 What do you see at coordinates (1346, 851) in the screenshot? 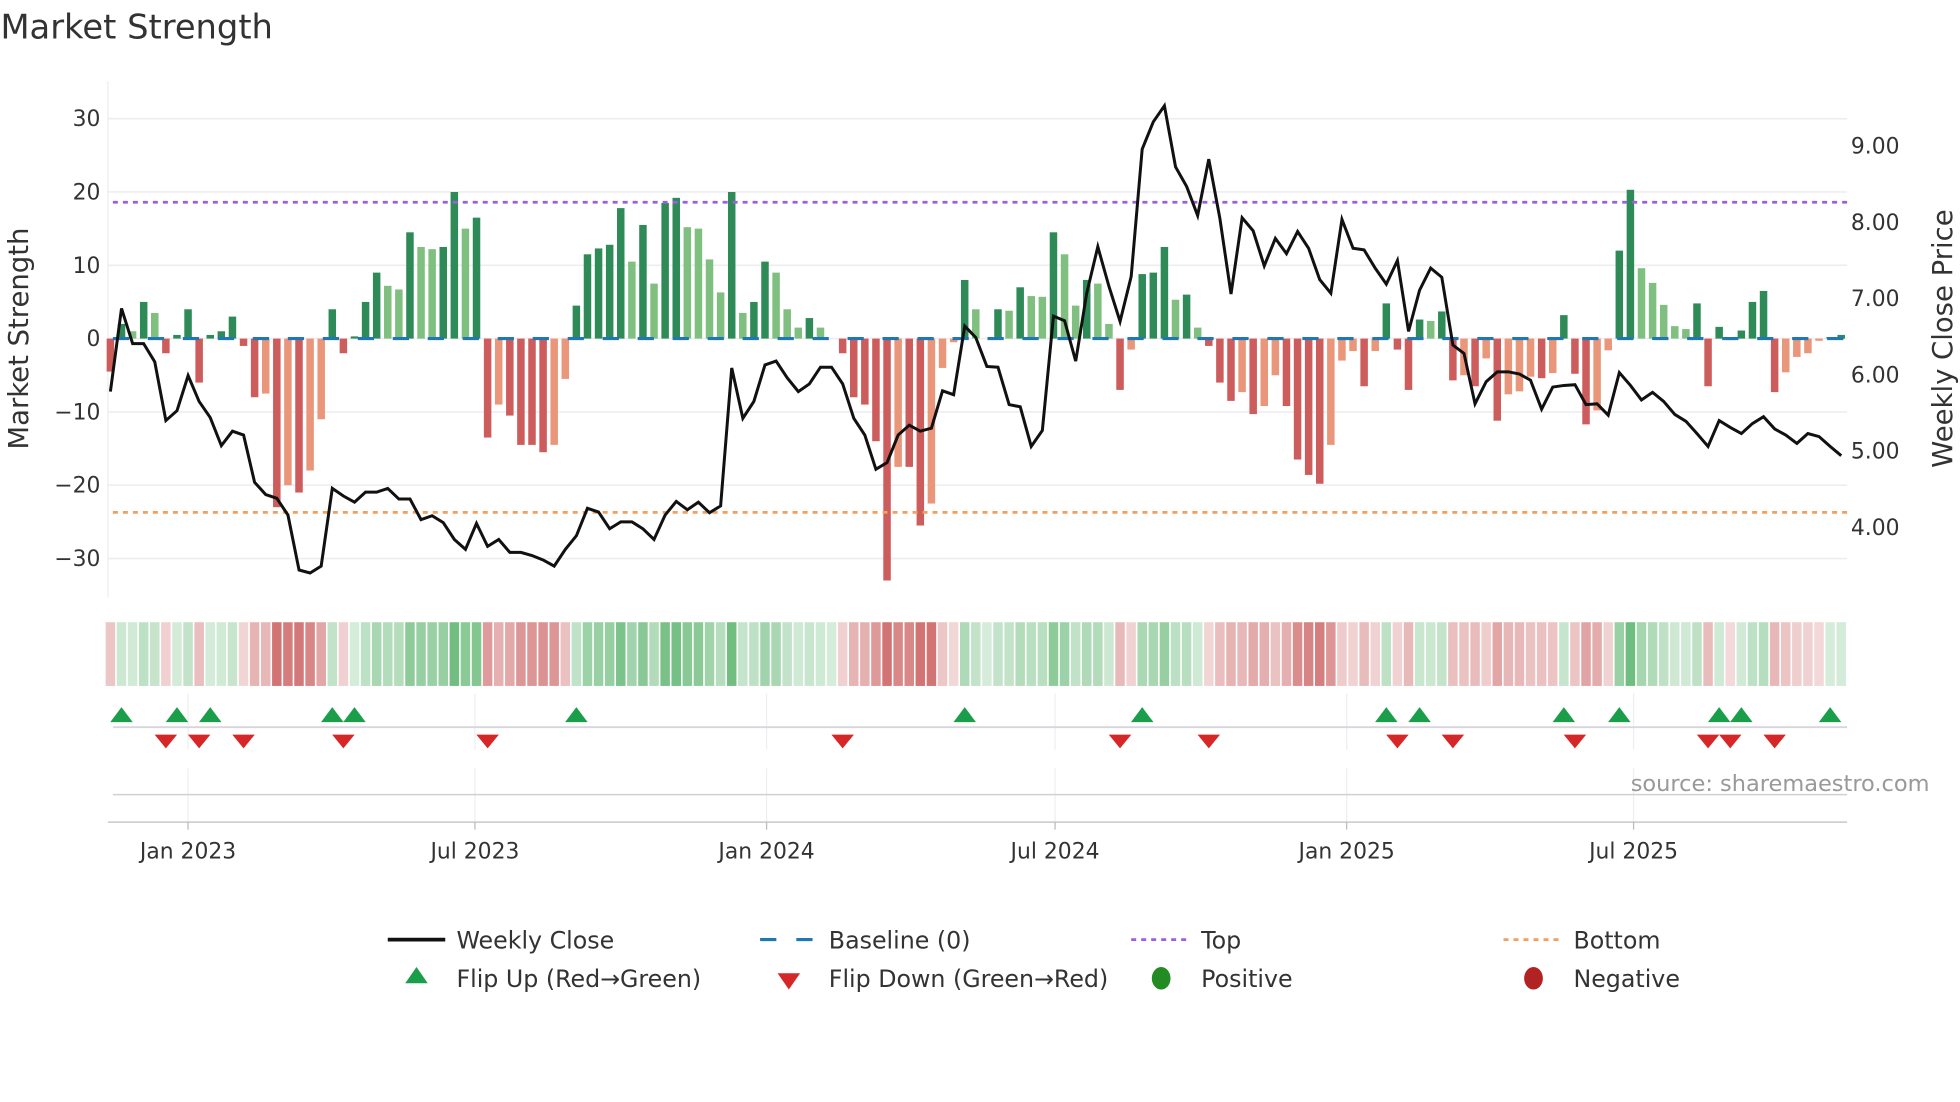
I see `x-tick-label: Jan 2025` at bounding box center [1346, 851].